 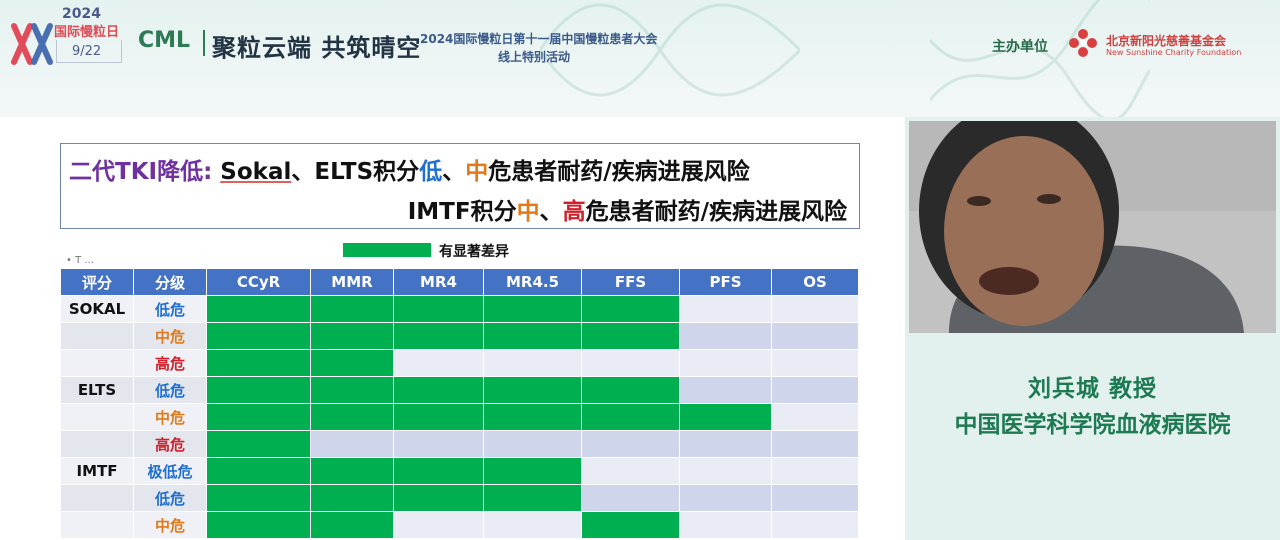 What do you see at coordinates (1020, 47) in the screenshot?
I see `host-label: 主办单位` at bounding box center [1020, 47].